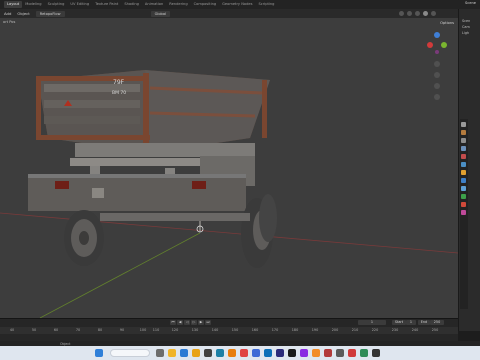  I want to click on object-tab-icon, so click(463, 172).